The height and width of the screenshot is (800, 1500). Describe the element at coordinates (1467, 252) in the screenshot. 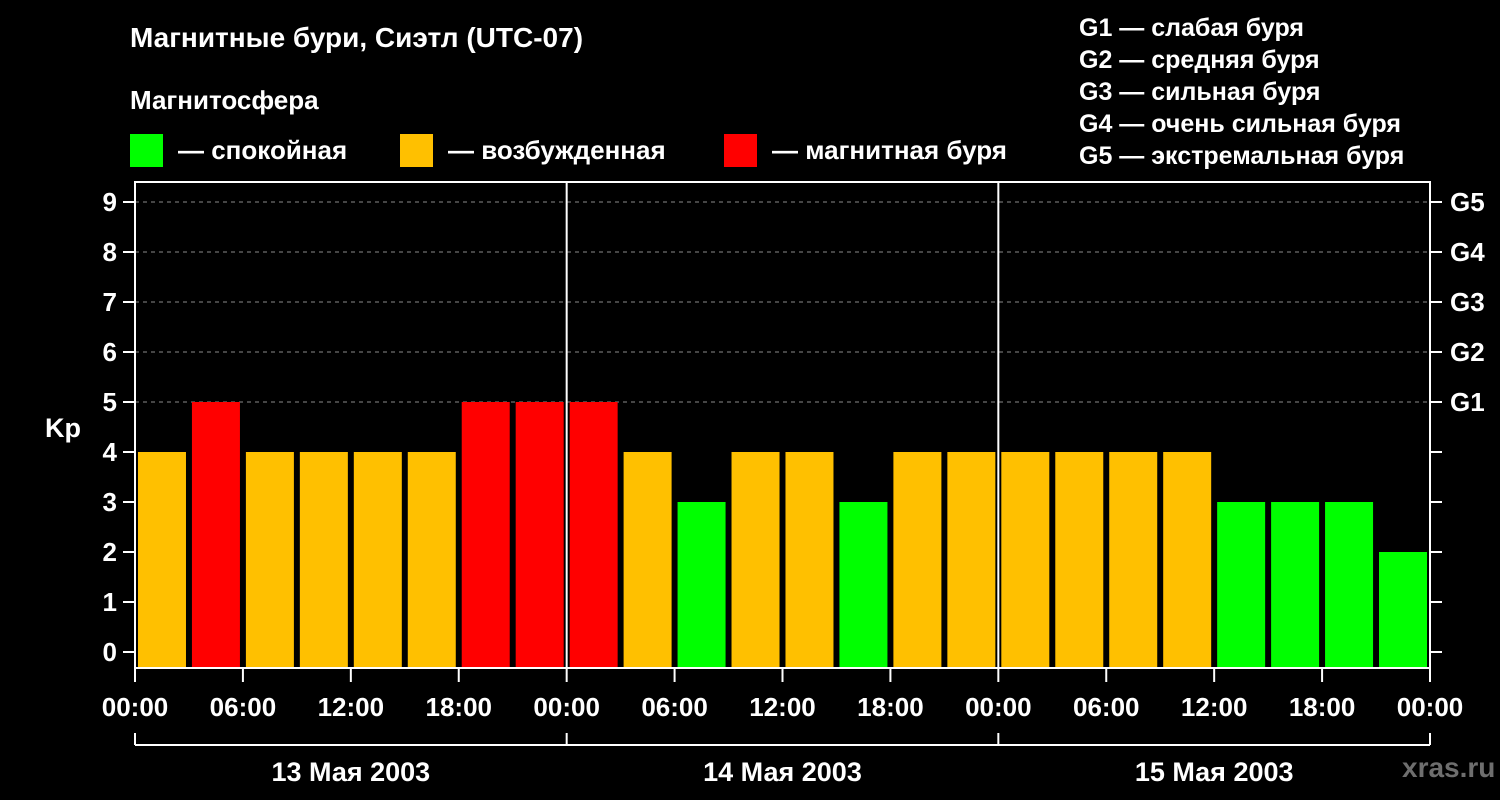

I see `g-scale-label: G4` at that location.